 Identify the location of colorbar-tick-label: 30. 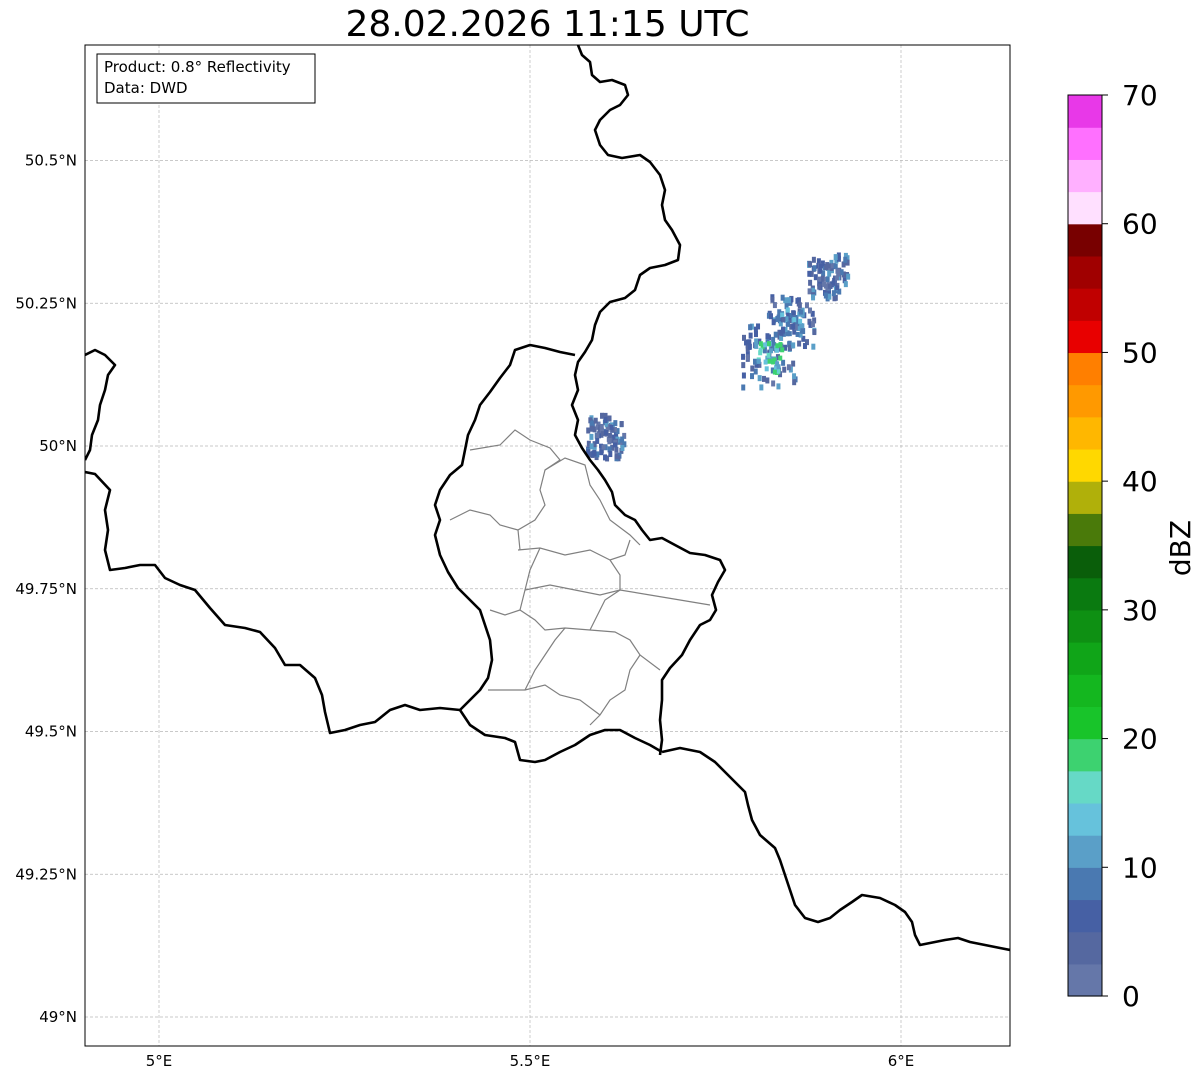
(1140, 610).